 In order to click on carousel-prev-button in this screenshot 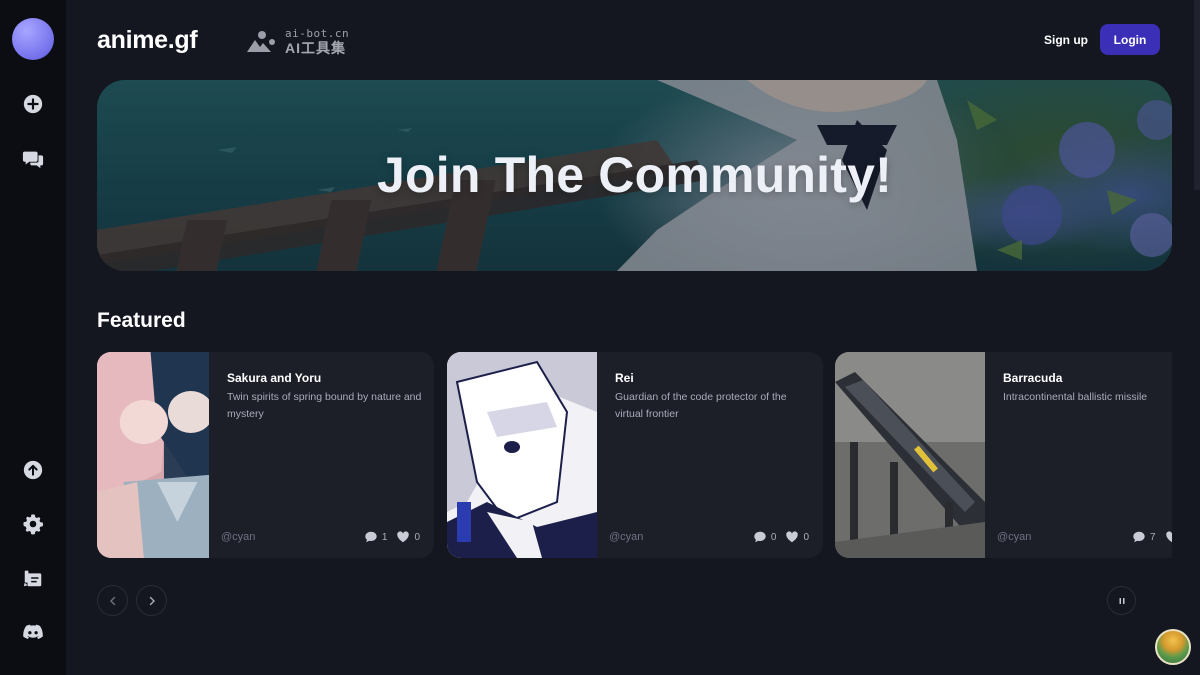, I will do `click(112, 600)`.